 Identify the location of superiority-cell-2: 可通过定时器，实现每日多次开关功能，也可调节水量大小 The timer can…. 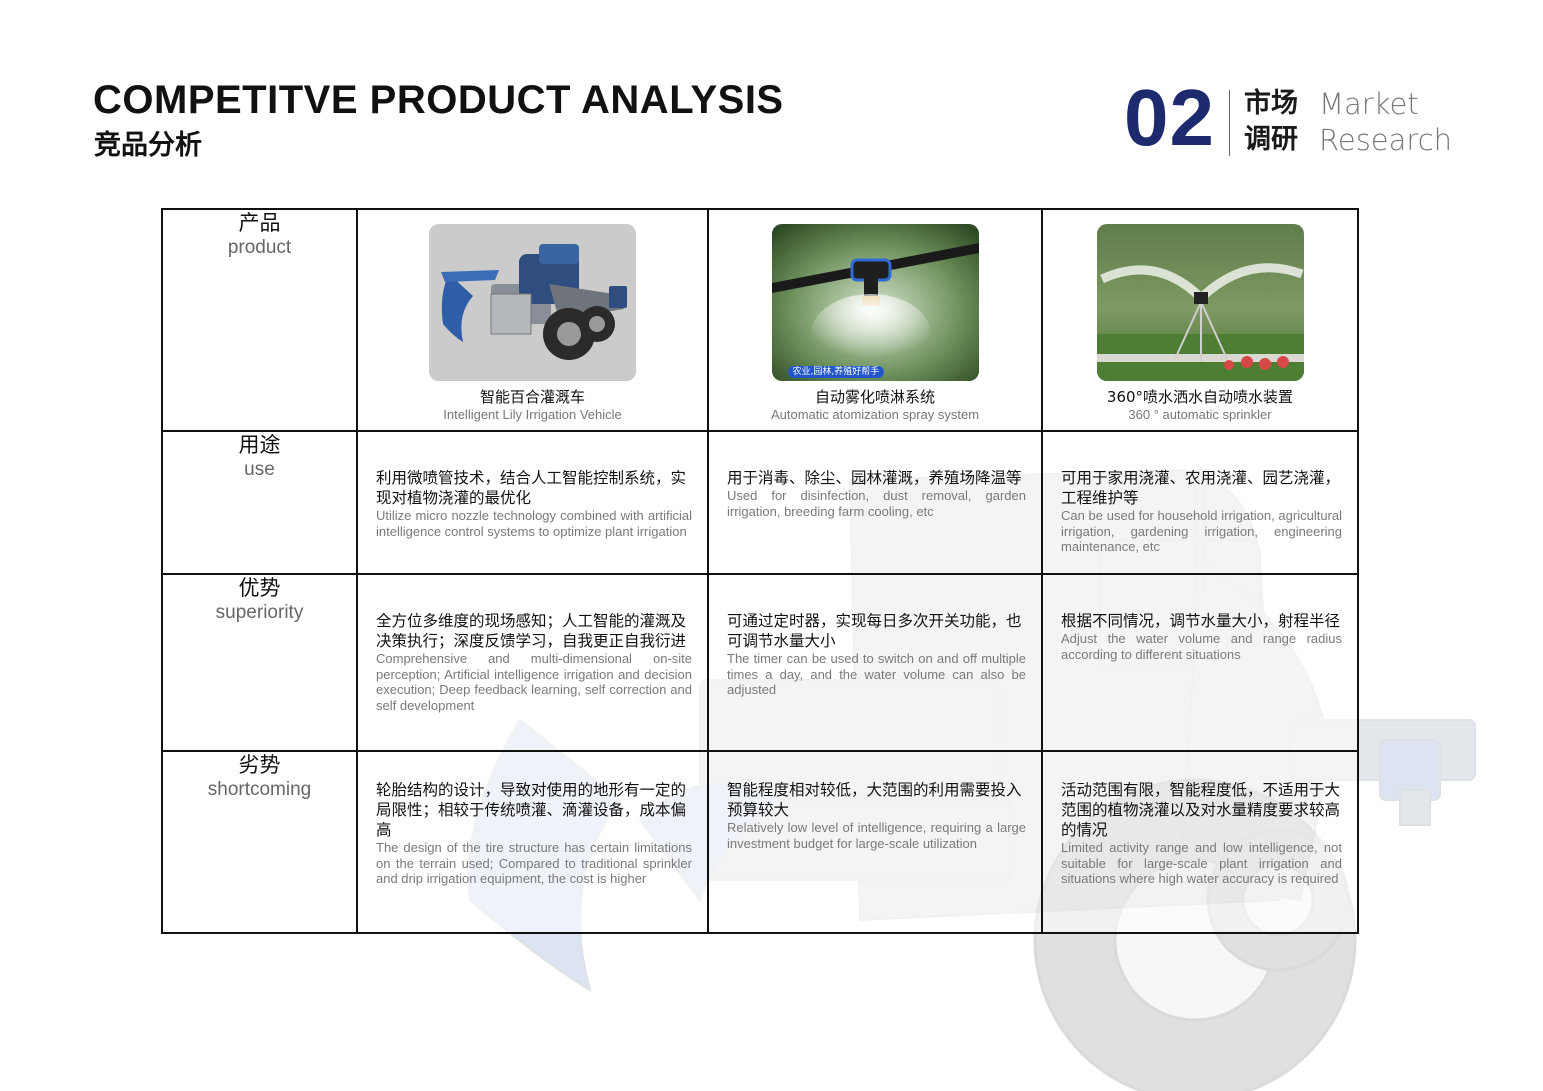
(875, 662).